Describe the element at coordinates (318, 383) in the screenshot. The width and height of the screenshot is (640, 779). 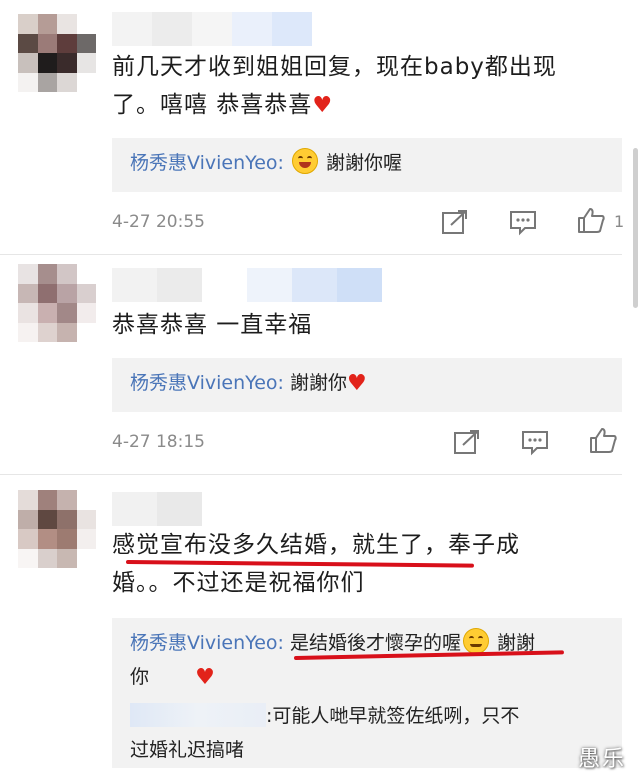
I see `reply-text: 謝謝你` at that location.